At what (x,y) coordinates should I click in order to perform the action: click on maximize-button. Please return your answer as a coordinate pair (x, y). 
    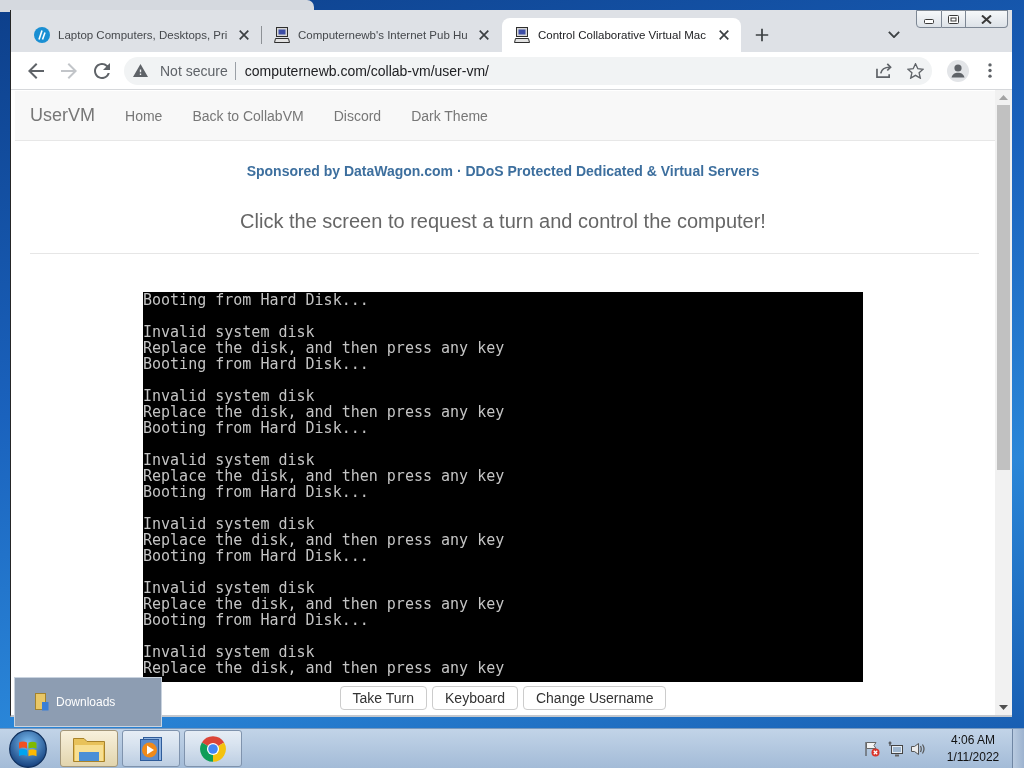
    Looking at the image, I should click on (954, 19).